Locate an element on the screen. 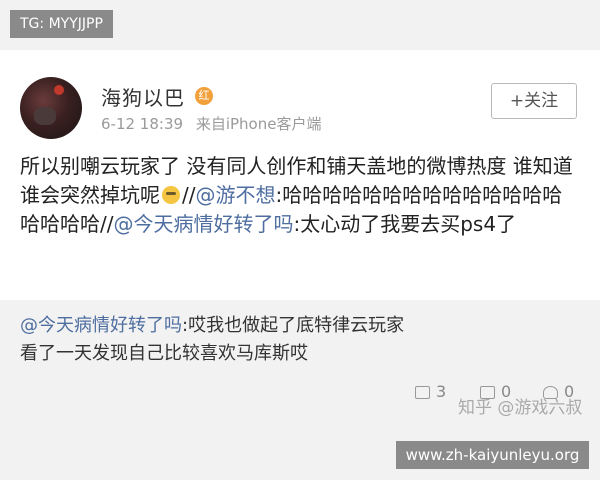 The image size is (600, 480). post-meta: 6-12 18:39 来自iPhone客户端 is located at coordinates (215, 123).